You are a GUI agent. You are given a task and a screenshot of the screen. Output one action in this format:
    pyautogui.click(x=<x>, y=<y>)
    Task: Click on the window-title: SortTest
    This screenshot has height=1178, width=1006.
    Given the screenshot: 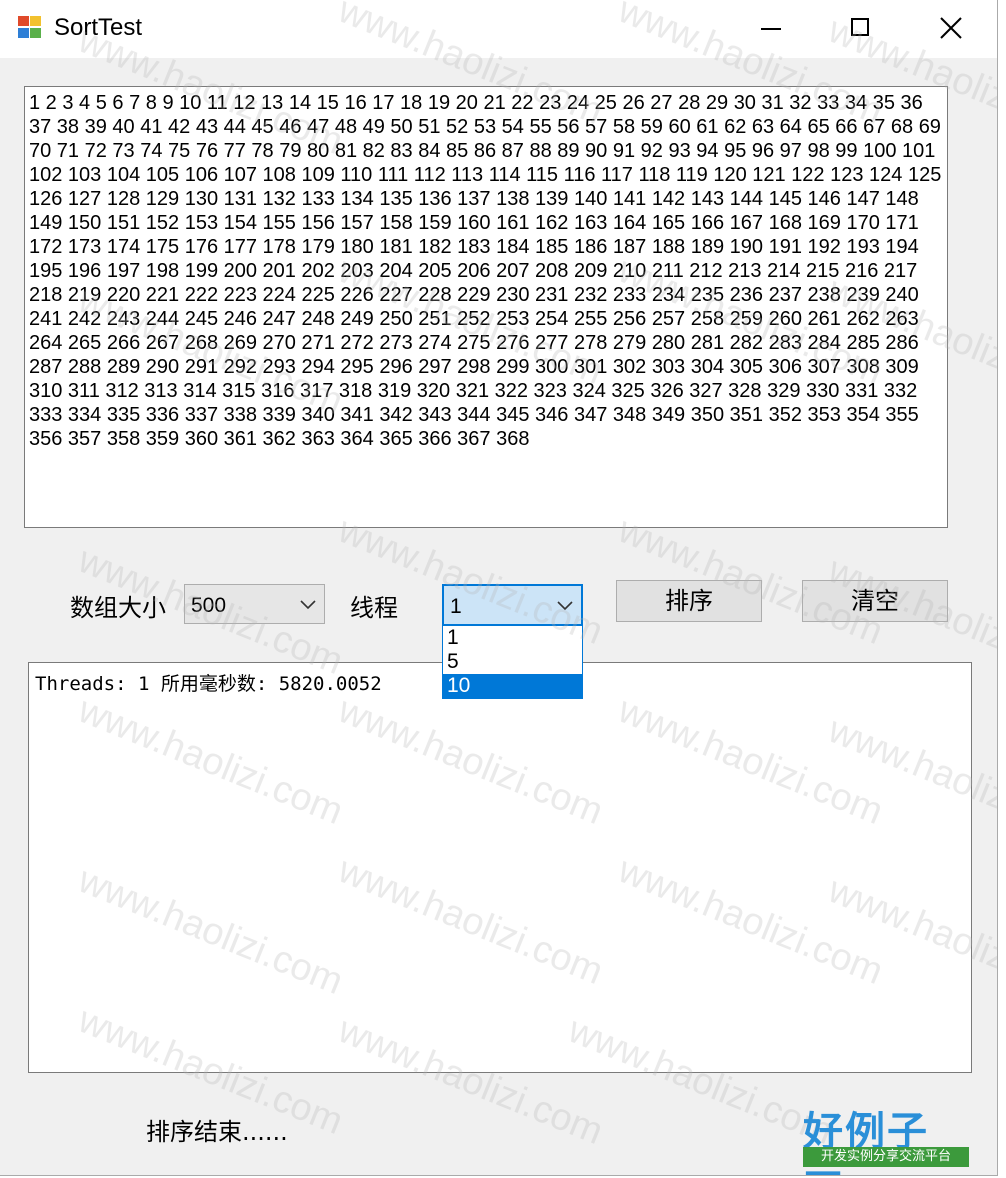 What is the action you would take?
    pyautogui.click(x=98, y=27)
    